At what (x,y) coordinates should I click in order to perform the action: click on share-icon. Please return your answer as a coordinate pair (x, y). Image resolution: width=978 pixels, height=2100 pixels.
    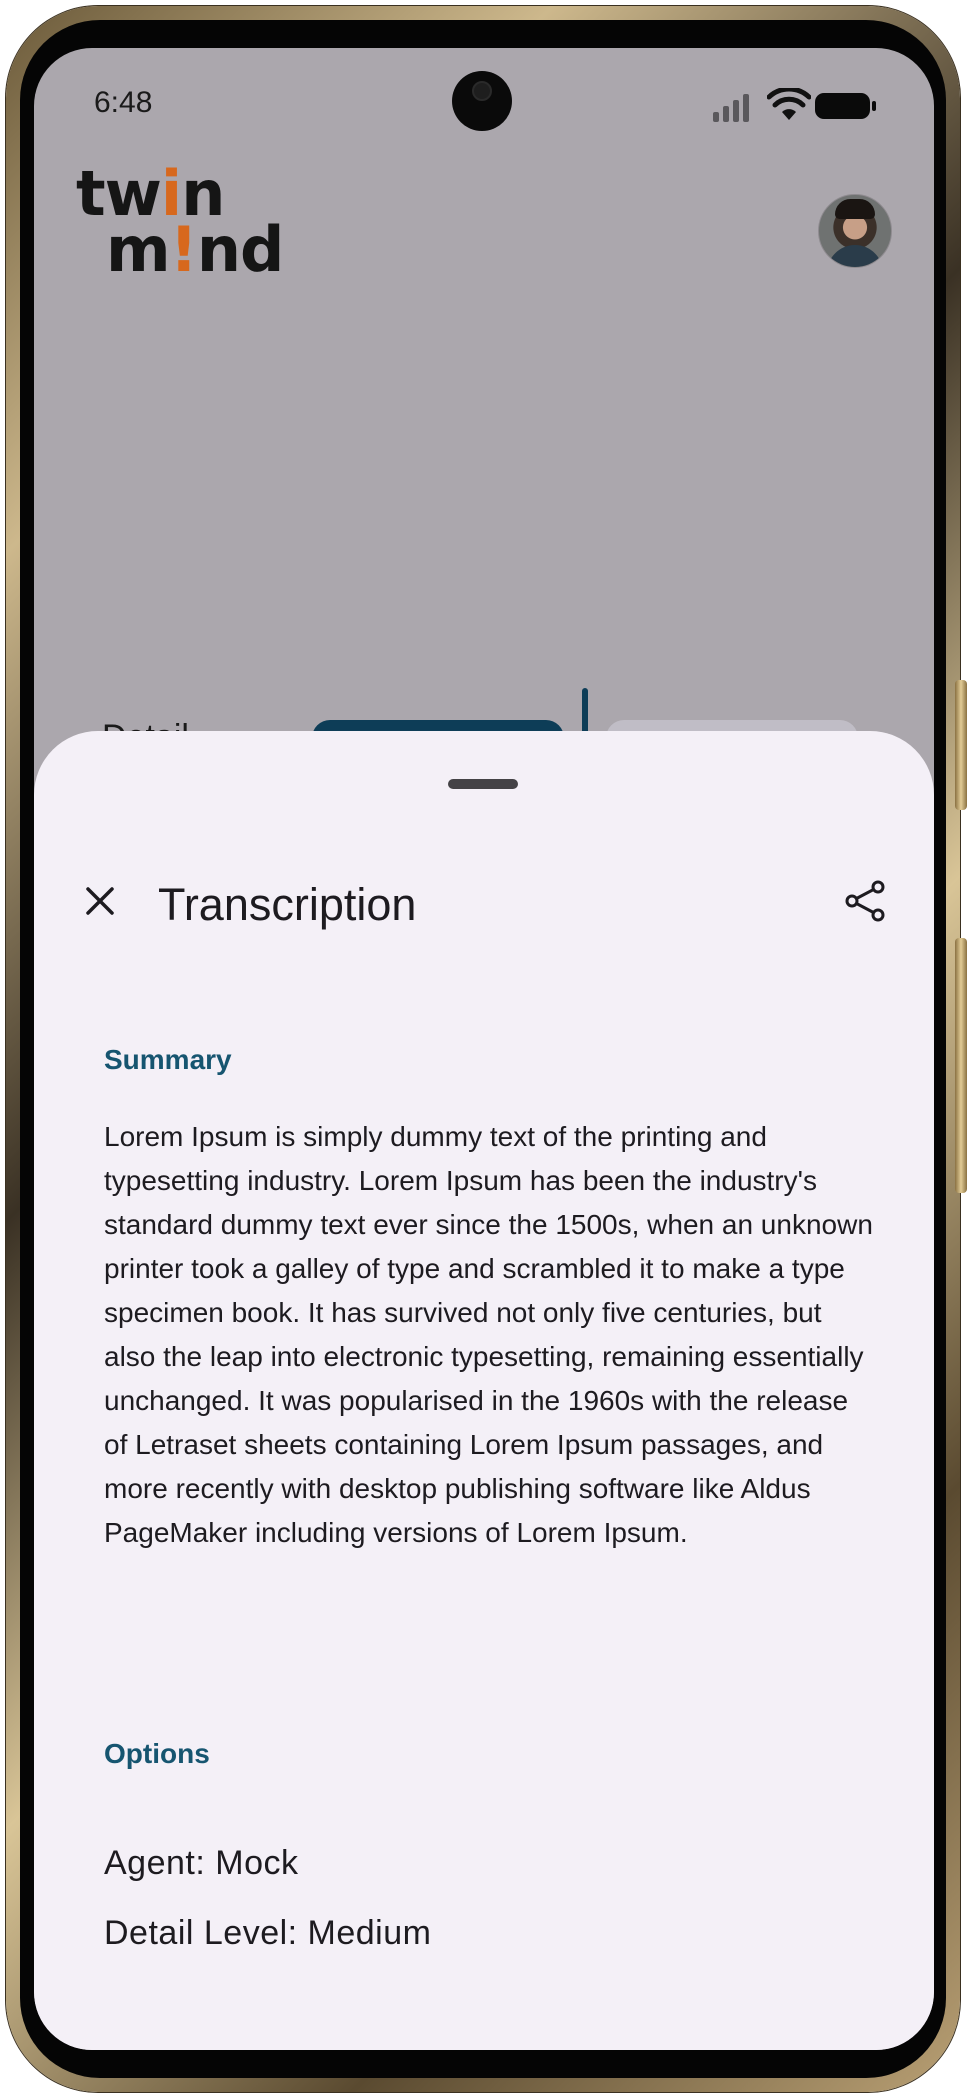
    Looking at the image, I should click on (866, 901).